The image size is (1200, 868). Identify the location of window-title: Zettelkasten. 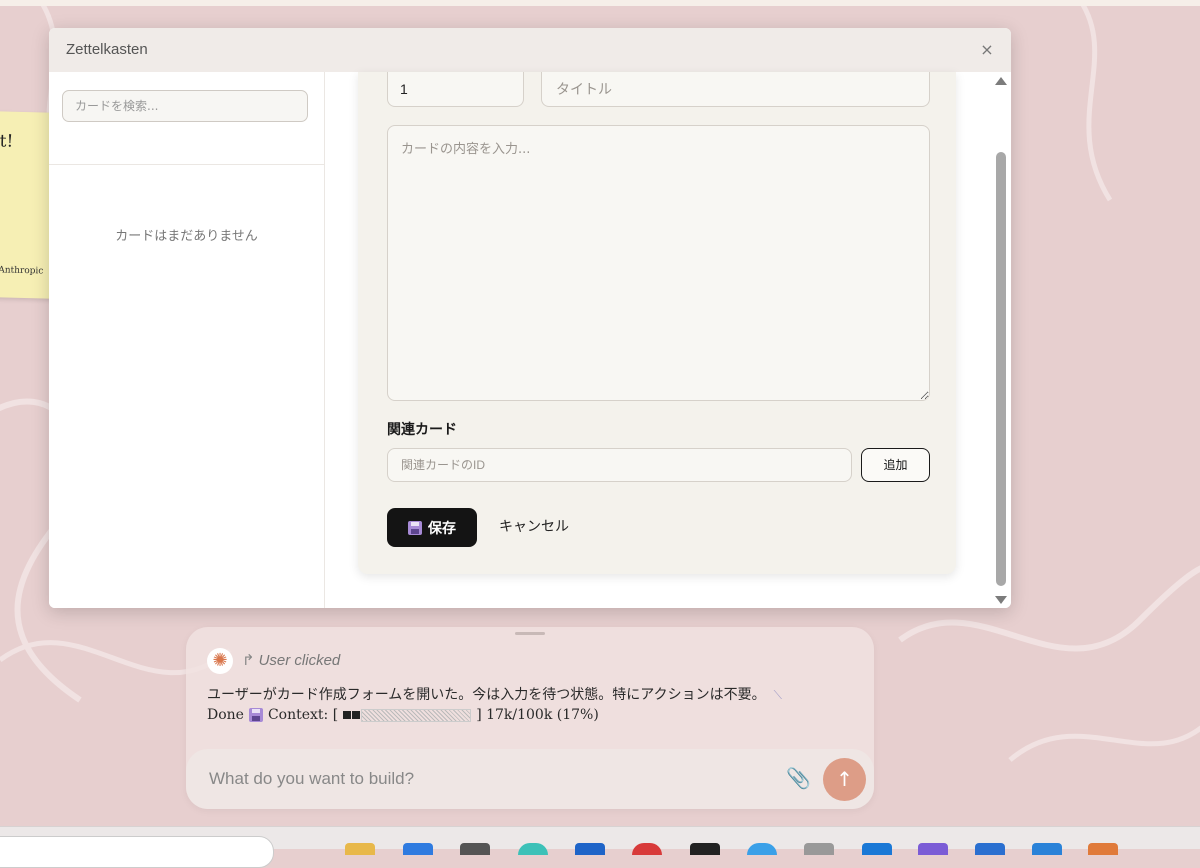
(107, 49).